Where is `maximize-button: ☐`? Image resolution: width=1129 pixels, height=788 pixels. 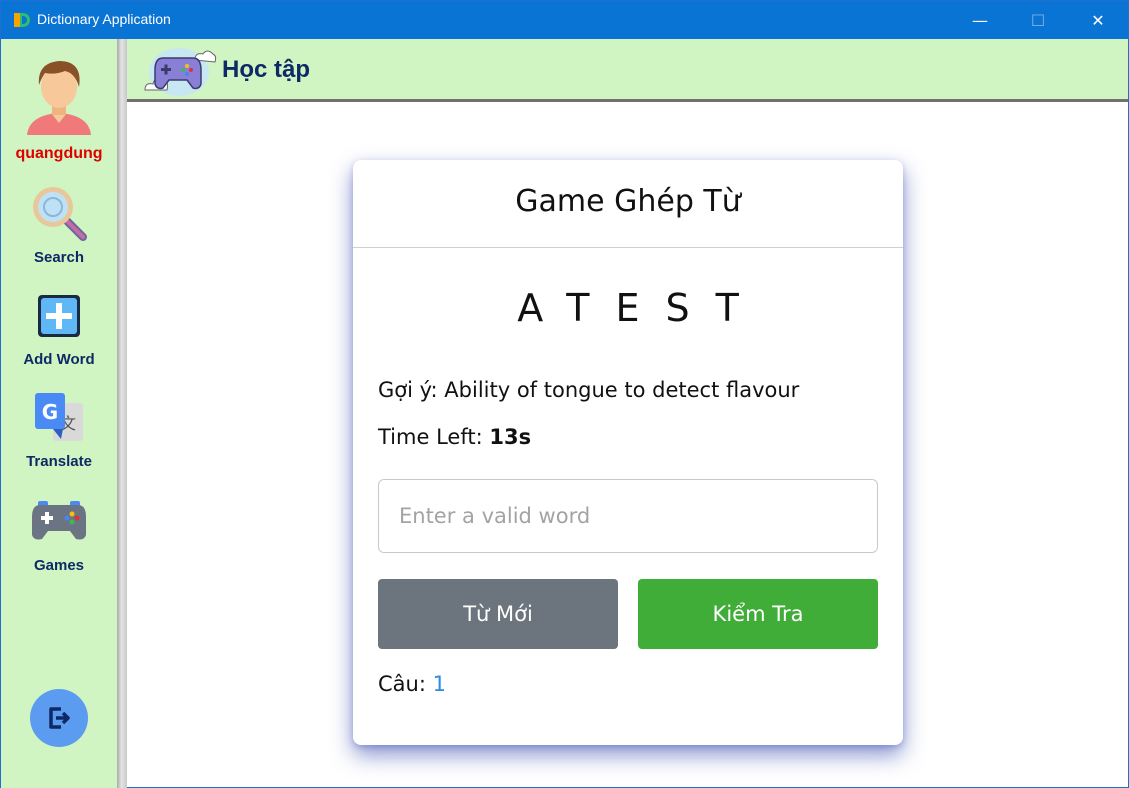
maximize-button: ☐ is located at coordinates (1038, 20).